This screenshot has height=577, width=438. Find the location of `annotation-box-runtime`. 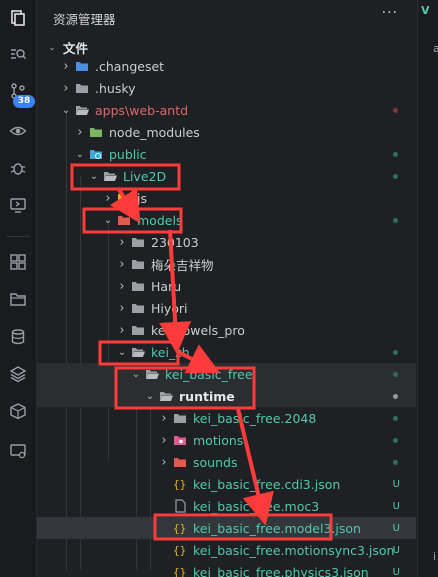

annotation-box-runtime is located at coordinates (185, 388).